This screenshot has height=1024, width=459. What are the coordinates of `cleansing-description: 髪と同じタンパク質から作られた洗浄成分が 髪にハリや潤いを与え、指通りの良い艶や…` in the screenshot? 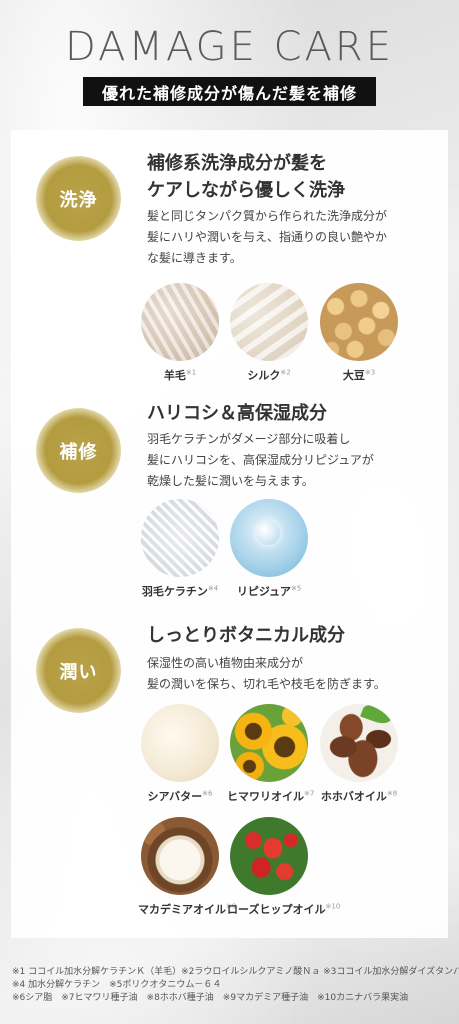 It's located at (267, 237).